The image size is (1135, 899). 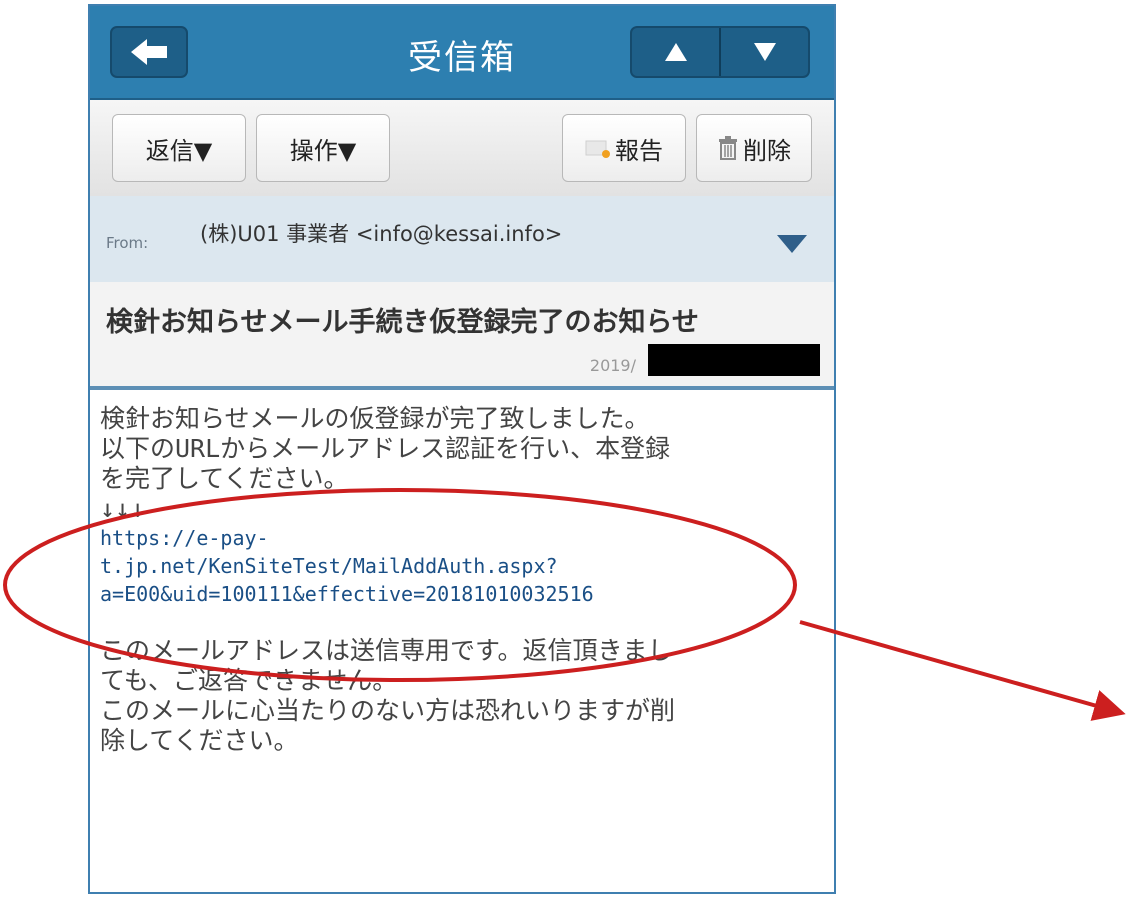 I want to click on prev-message-button, so click(x=675, y=52).